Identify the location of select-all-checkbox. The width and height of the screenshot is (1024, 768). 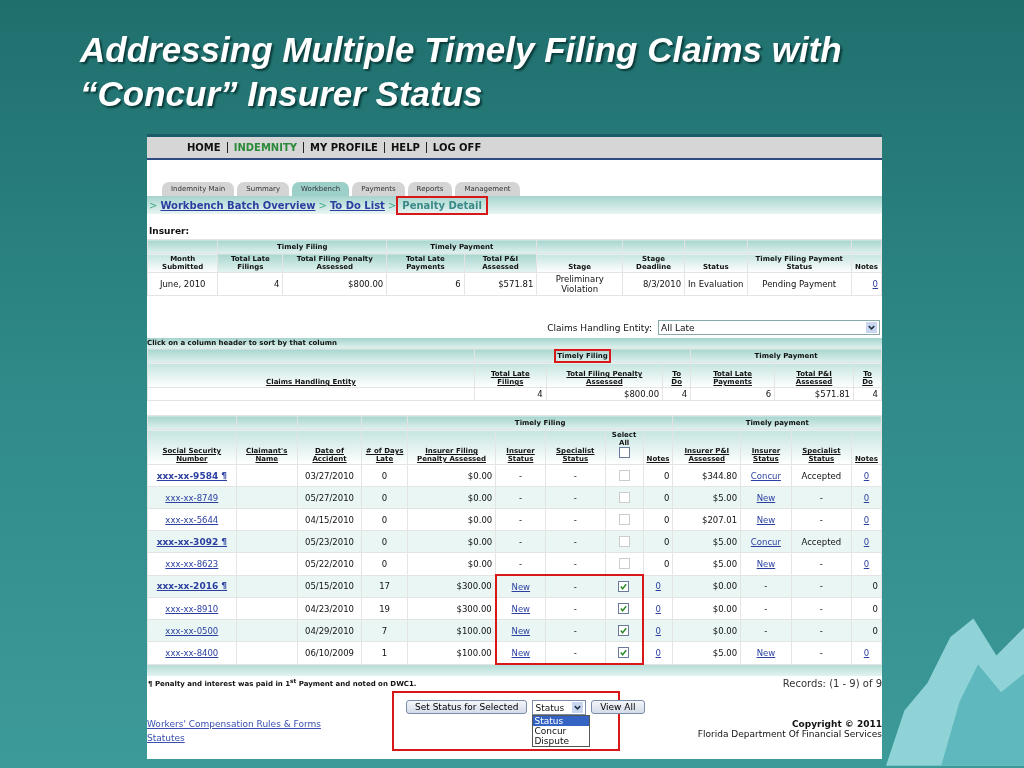
(624, 452).